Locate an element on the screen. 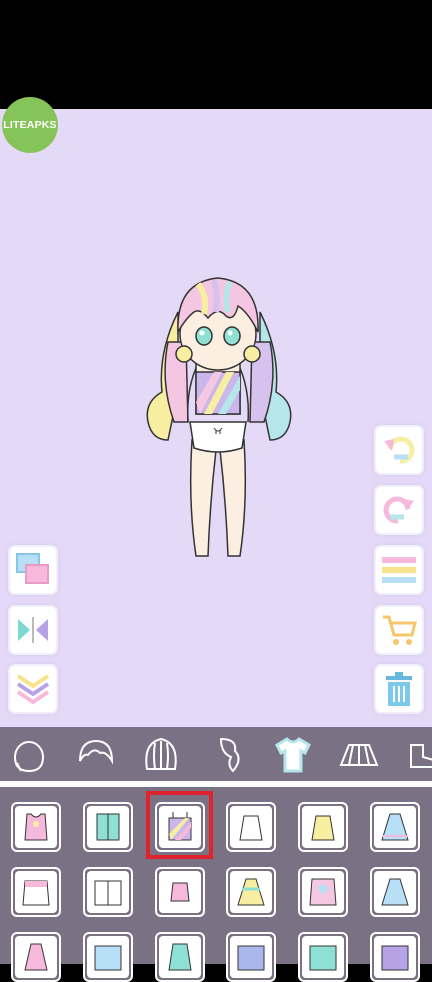  undo-button is located at coordinates (399, 450).